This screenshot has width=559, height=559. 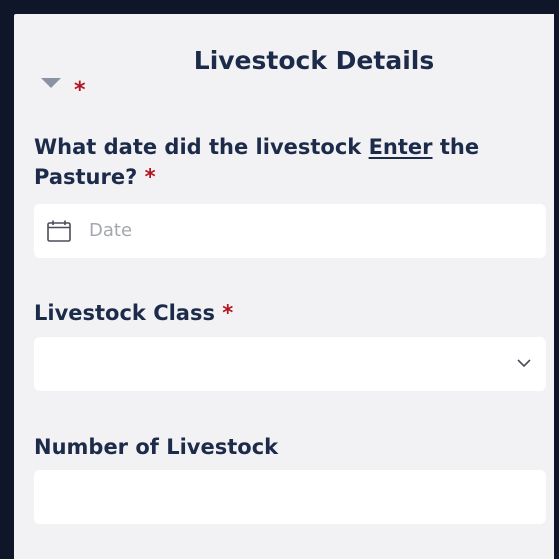 I want to click on livestock-class-select, so click(x=290, y=364).